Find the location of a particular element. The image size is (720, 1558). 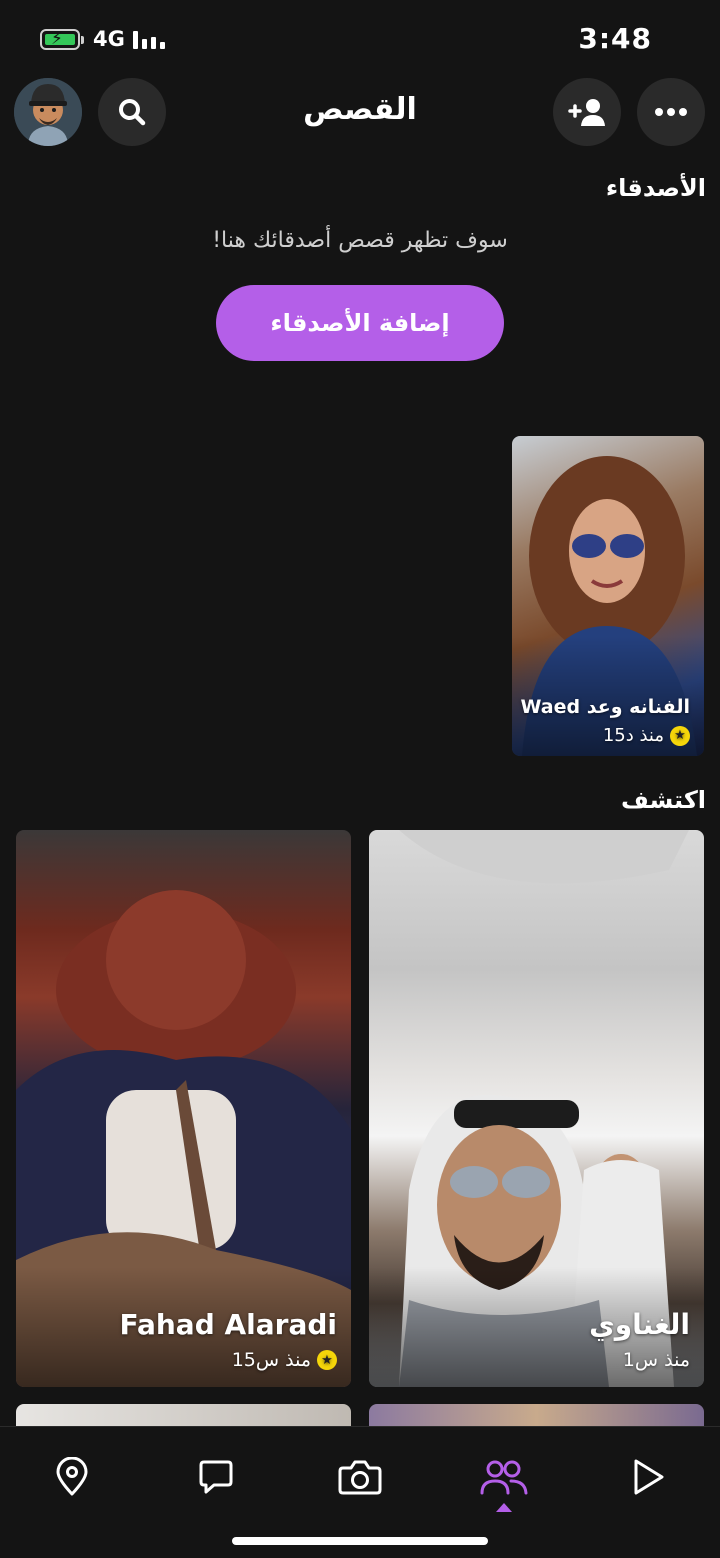

add-friends-button: إضافة الأصدقاء is located at coordinates (360, 323).